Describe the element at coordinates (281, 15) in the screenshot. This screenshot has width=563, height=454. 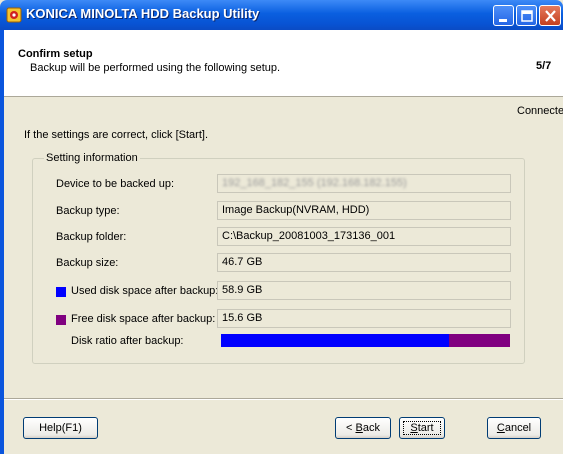
I see `title-bar: KONICA MINOLTA HDD Backup Utility` at that location.